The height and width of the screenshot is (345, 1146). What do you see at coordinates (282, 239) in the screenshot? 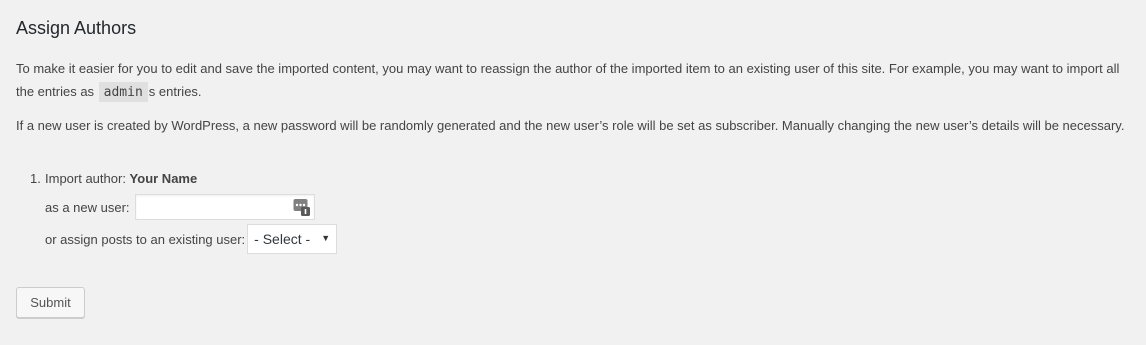
I see `existing-user-selected: - Select -` at bounding box center [282, 239].